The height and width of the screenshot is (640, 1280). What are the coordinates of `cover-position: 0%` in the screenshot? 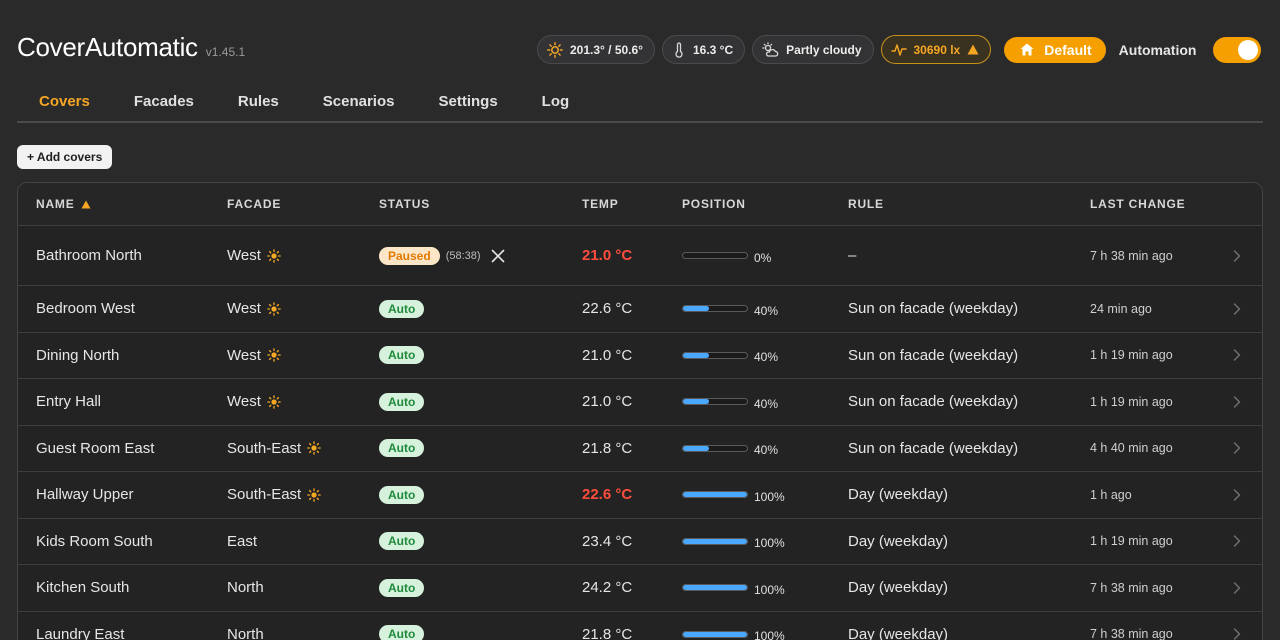 It's located at (727, 257).